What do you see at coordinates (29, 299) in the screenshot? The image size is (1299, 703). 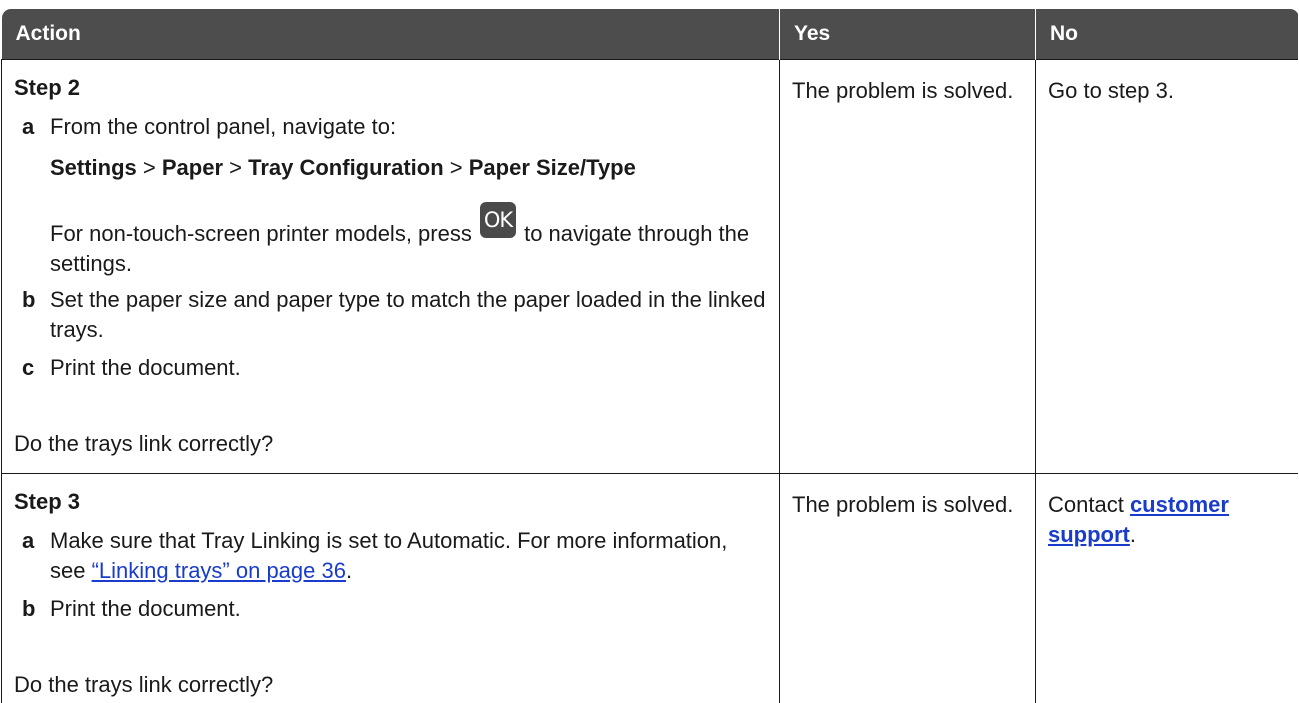 I see `step-2-letter-b: b` at bounding box center [29, 299].